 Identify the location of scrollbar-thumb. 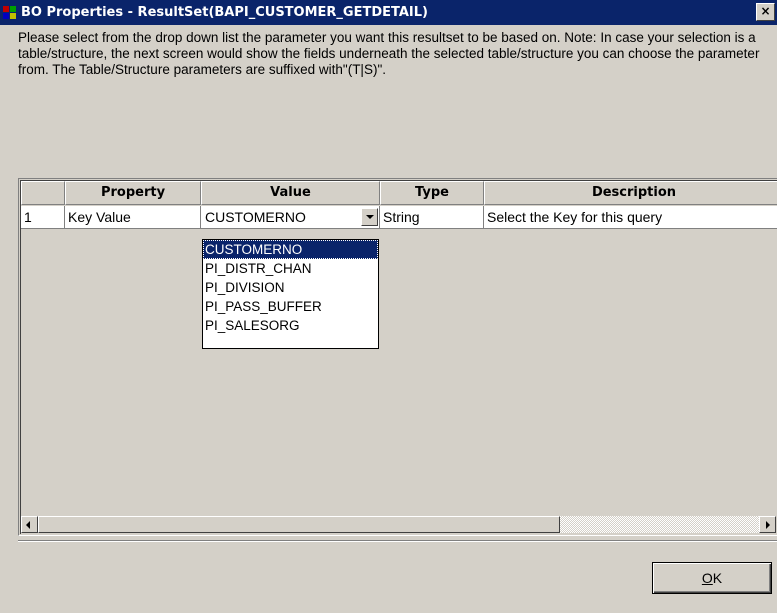
(299, 524).